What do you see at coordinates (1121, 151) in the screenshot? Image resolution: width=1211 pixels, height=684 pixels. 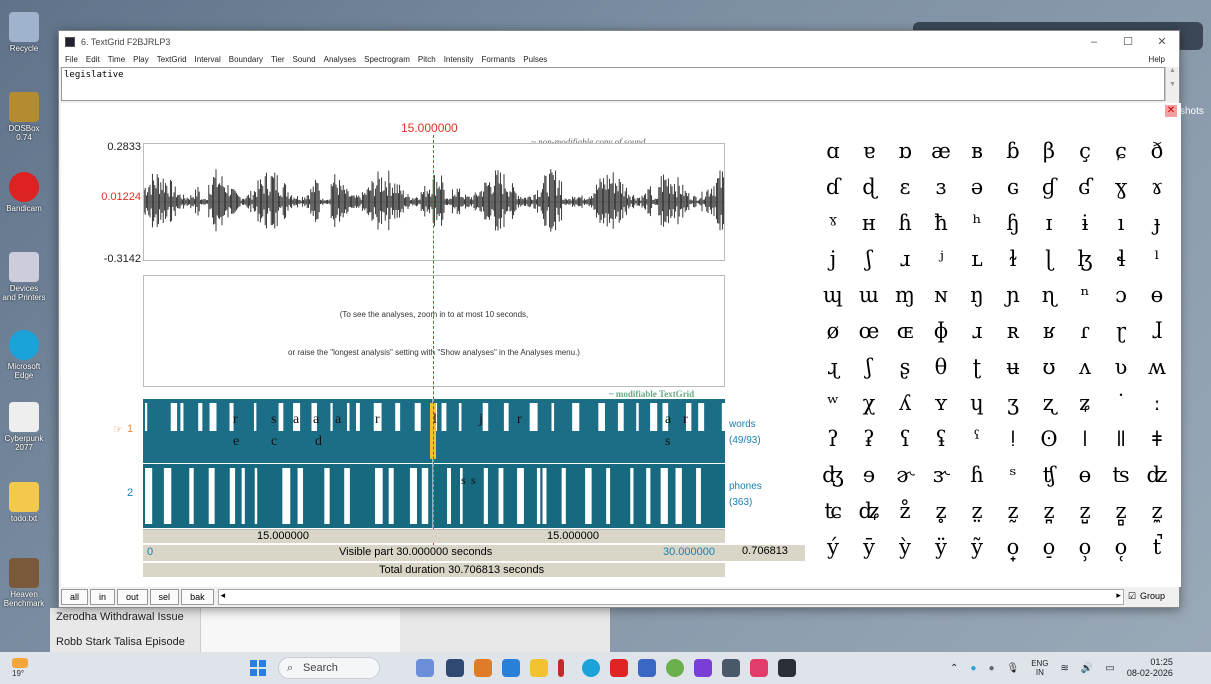 I see `ipa-symbol: ɕ` at bounding box center [1121, 151].